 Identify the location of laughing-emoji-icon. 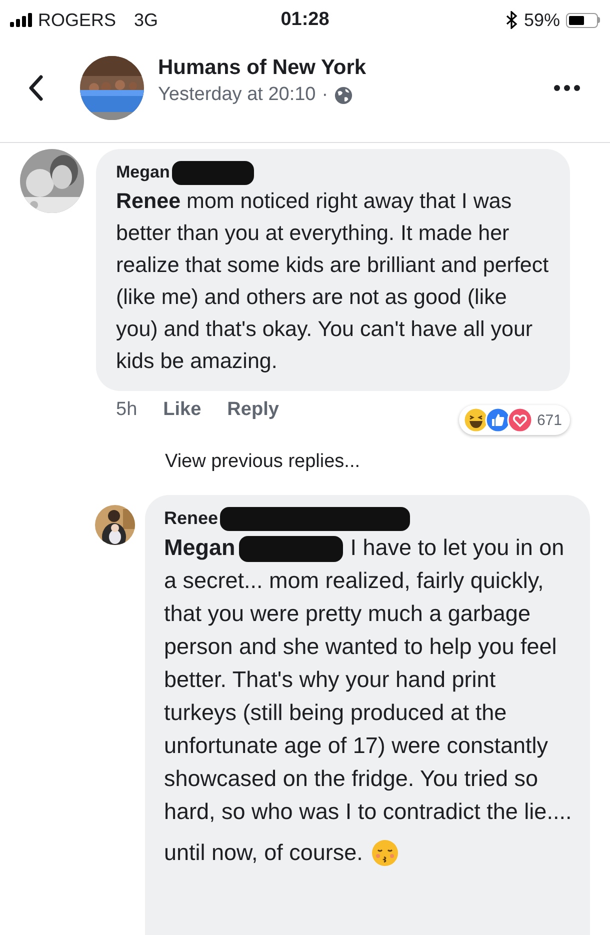
(475, 420).